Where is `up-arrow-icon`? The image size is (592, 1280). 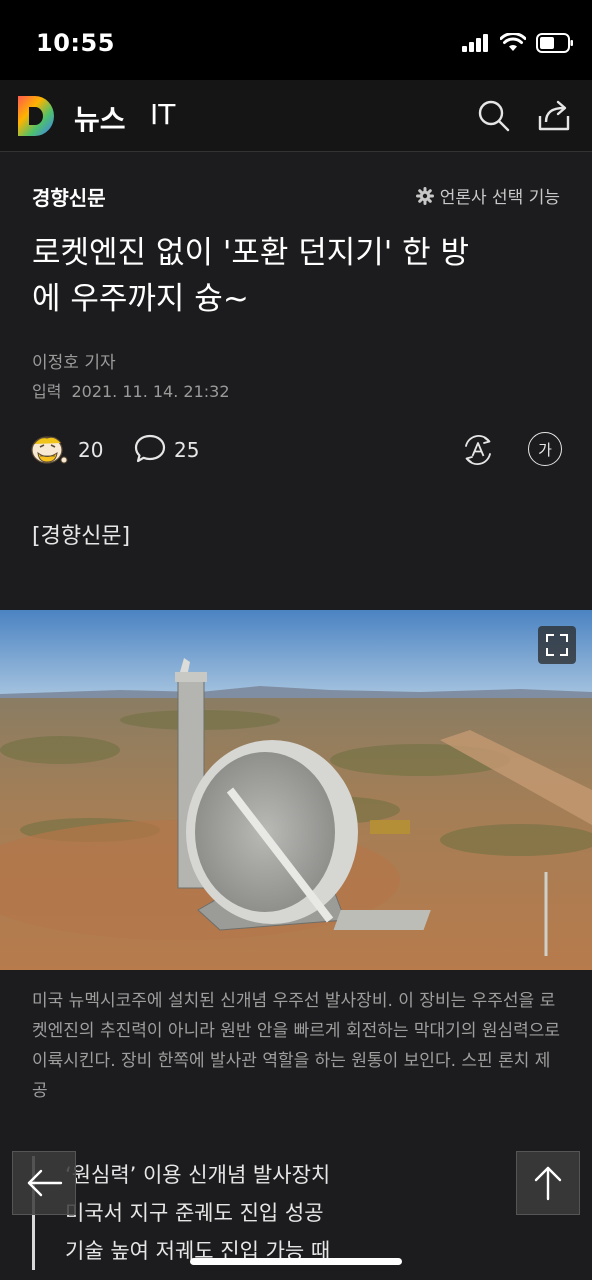
up-arrow-icon is located at coordinates (548, 1183).